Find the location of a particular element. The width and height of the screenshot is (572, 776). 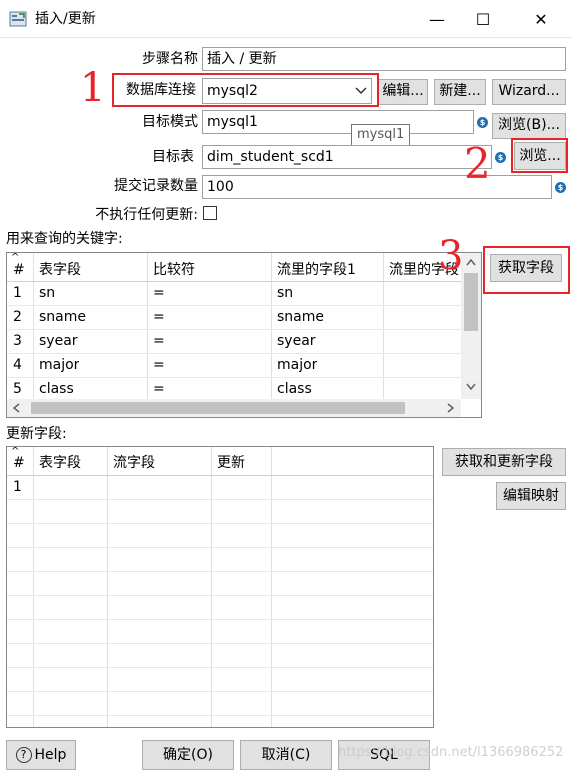

target-schema-input: mysql1 is located at coordinates (338, 122).